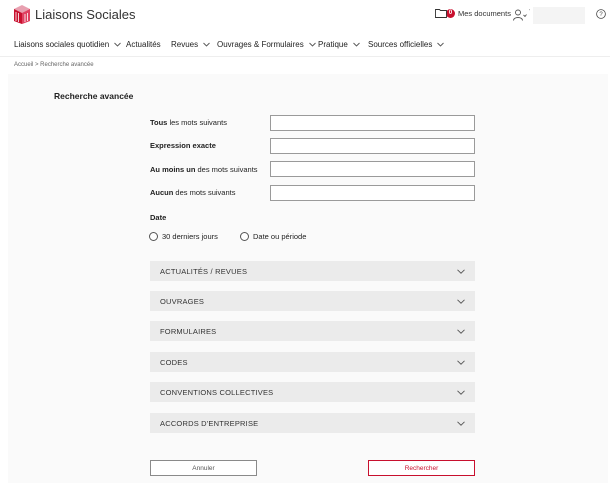 The height and width of the screenshot is (483, 610). I want to click on documents-count-badge: 0, so click(450, 13).